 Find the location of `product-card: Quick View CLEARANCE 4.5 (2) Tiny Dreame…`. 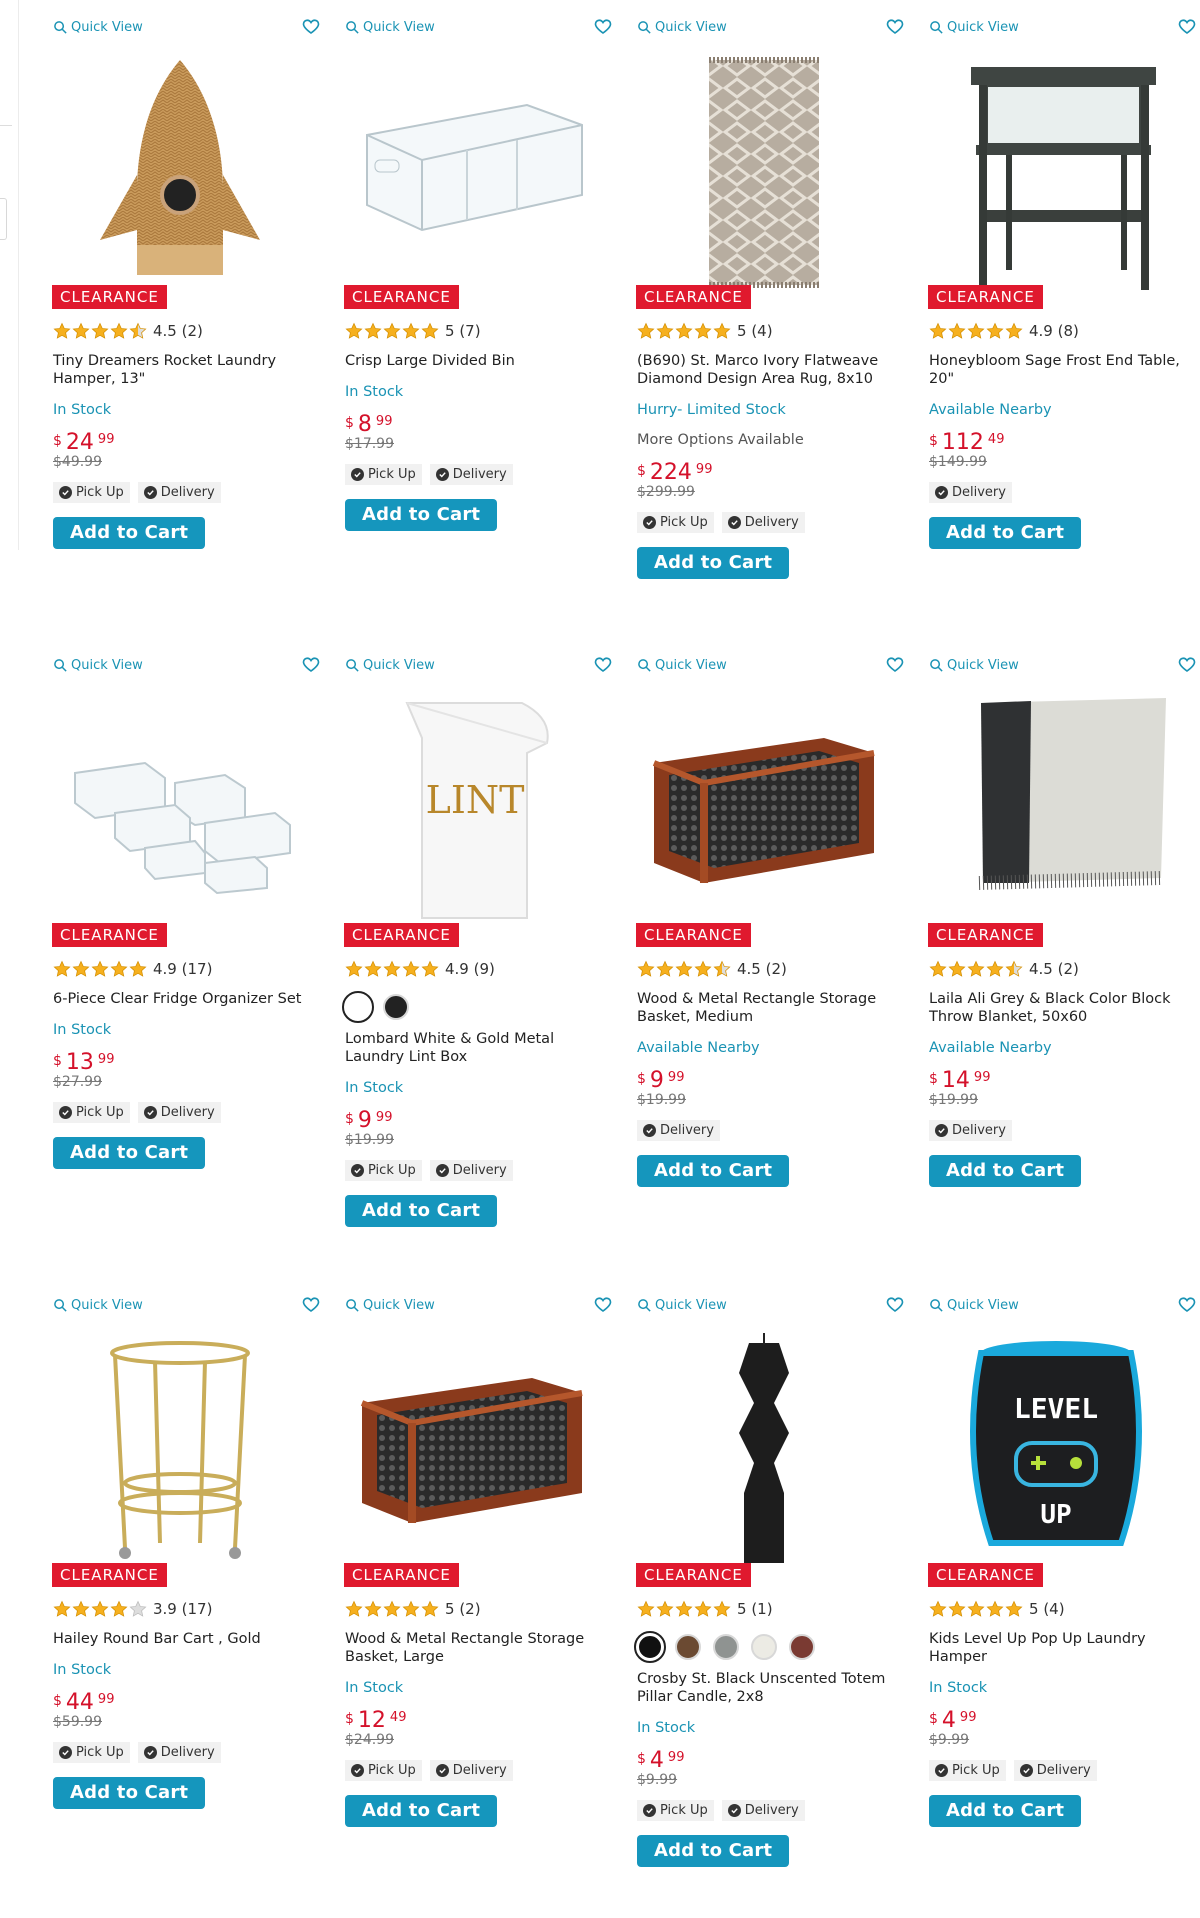

product-card: Quick View CLEARANCE 4.5 (2) Tiny Dreame… is located at coordinates (190, 325).